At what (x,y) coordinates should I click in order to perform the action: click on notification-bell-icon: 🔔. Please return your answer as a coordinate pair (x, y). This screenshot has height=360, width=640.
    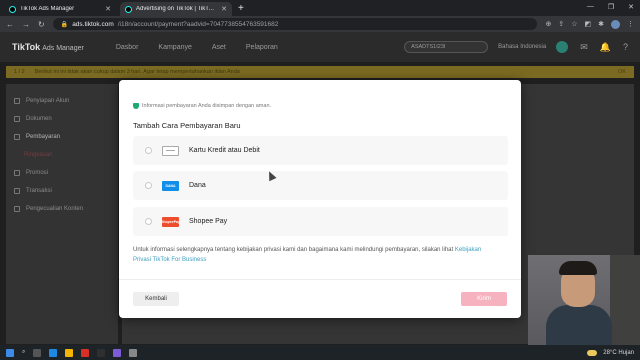
    Looking at the image, I should click on (605, 47).